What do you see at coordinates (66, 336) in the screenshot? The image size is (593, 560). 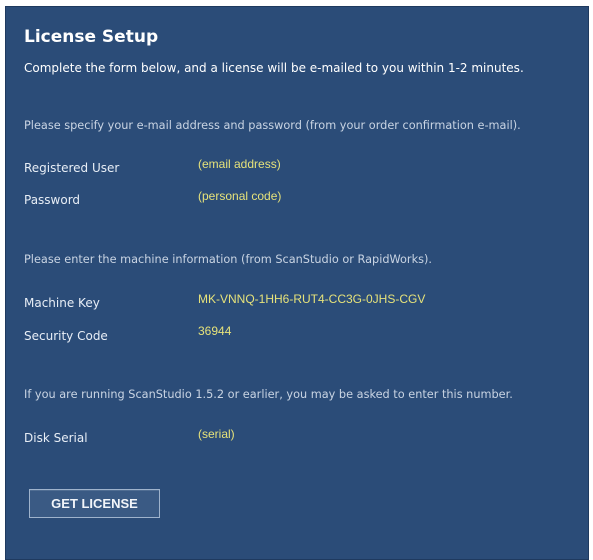 I see `security-code-label: Security Code` at bounding box center [66, 336].